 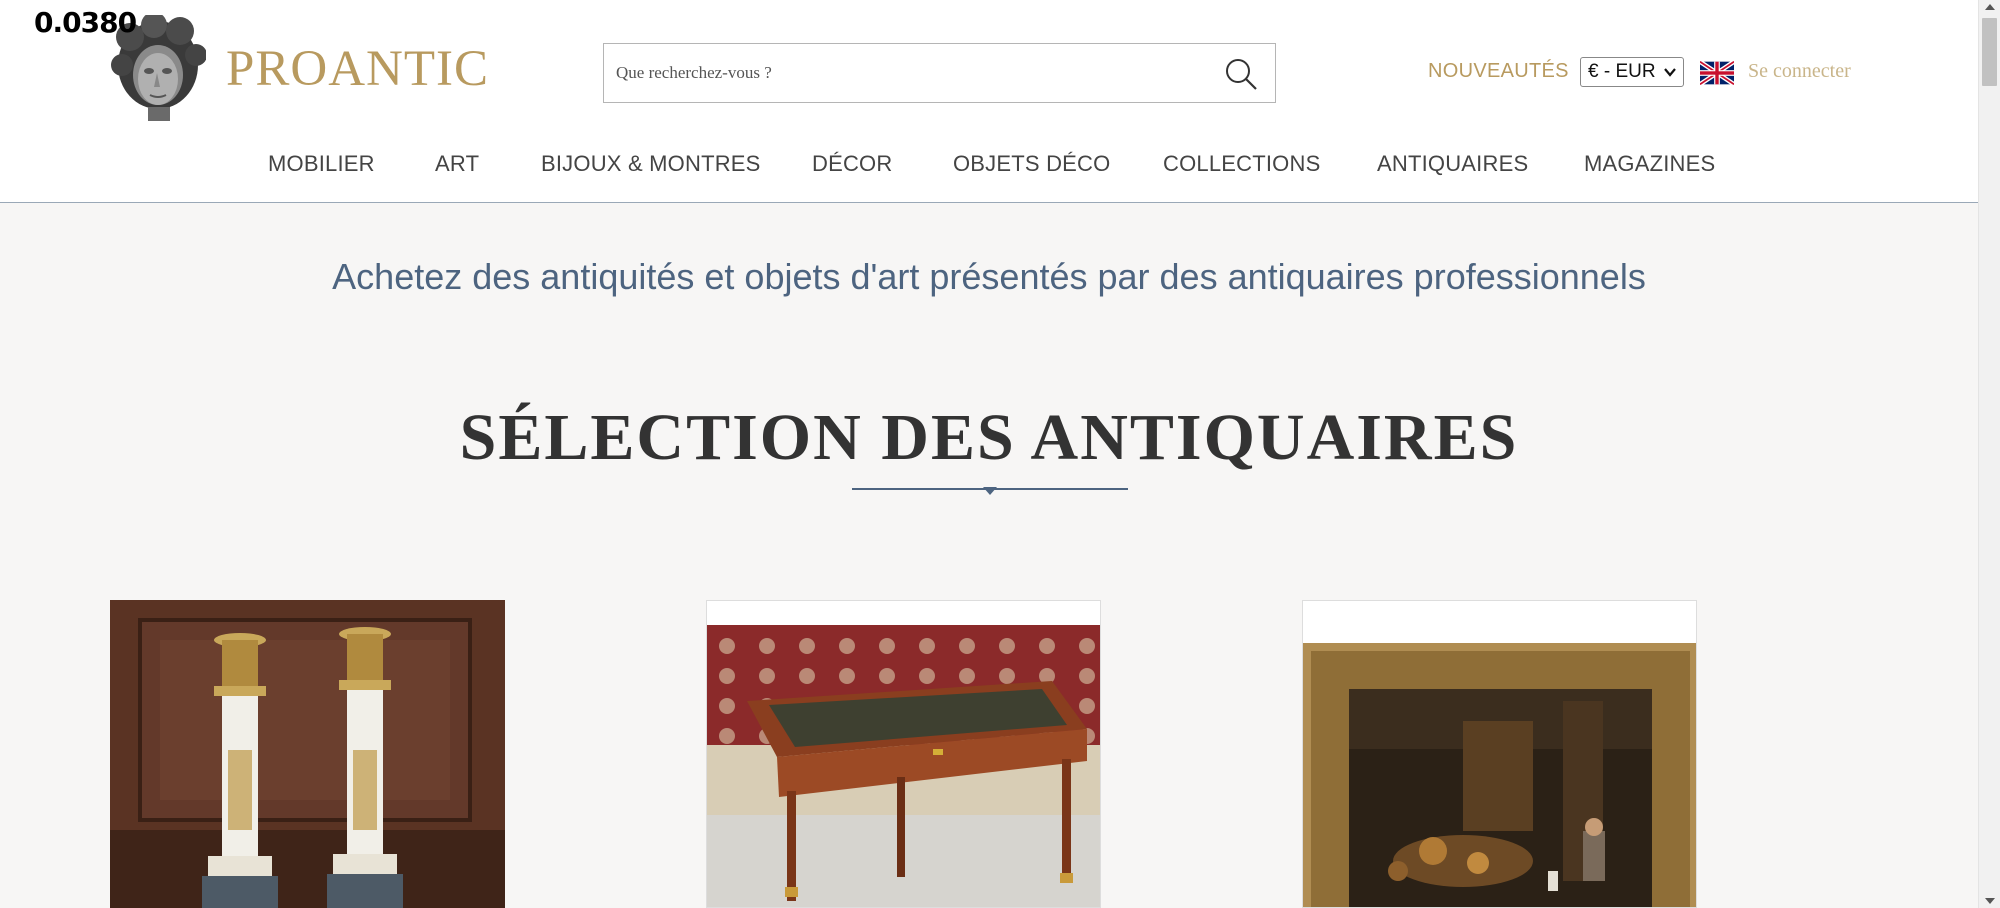 I want to click on search-box, so click(x=939, y=73).